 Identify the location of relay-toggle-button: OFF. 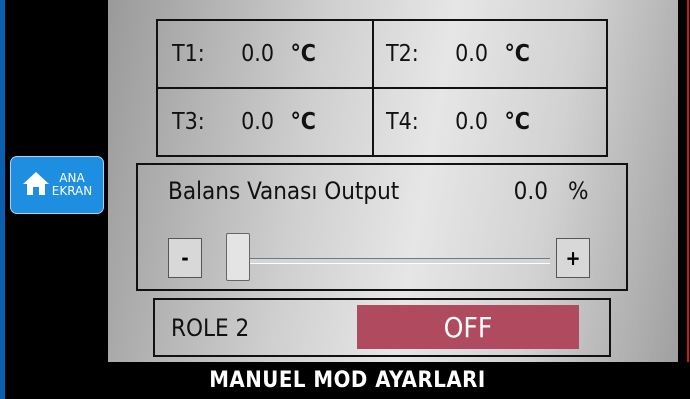
(468, 327).